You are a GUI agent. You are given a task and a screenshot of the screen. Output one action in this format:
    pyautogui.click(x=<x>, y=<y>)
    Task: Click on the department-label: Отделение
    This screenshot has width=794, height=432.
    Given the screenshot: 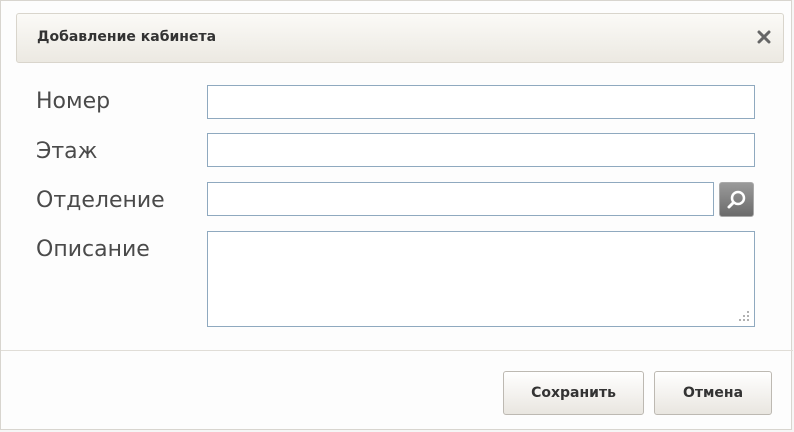 What is the action you would take?
    pyautogui.click(x=100, y=200)
    